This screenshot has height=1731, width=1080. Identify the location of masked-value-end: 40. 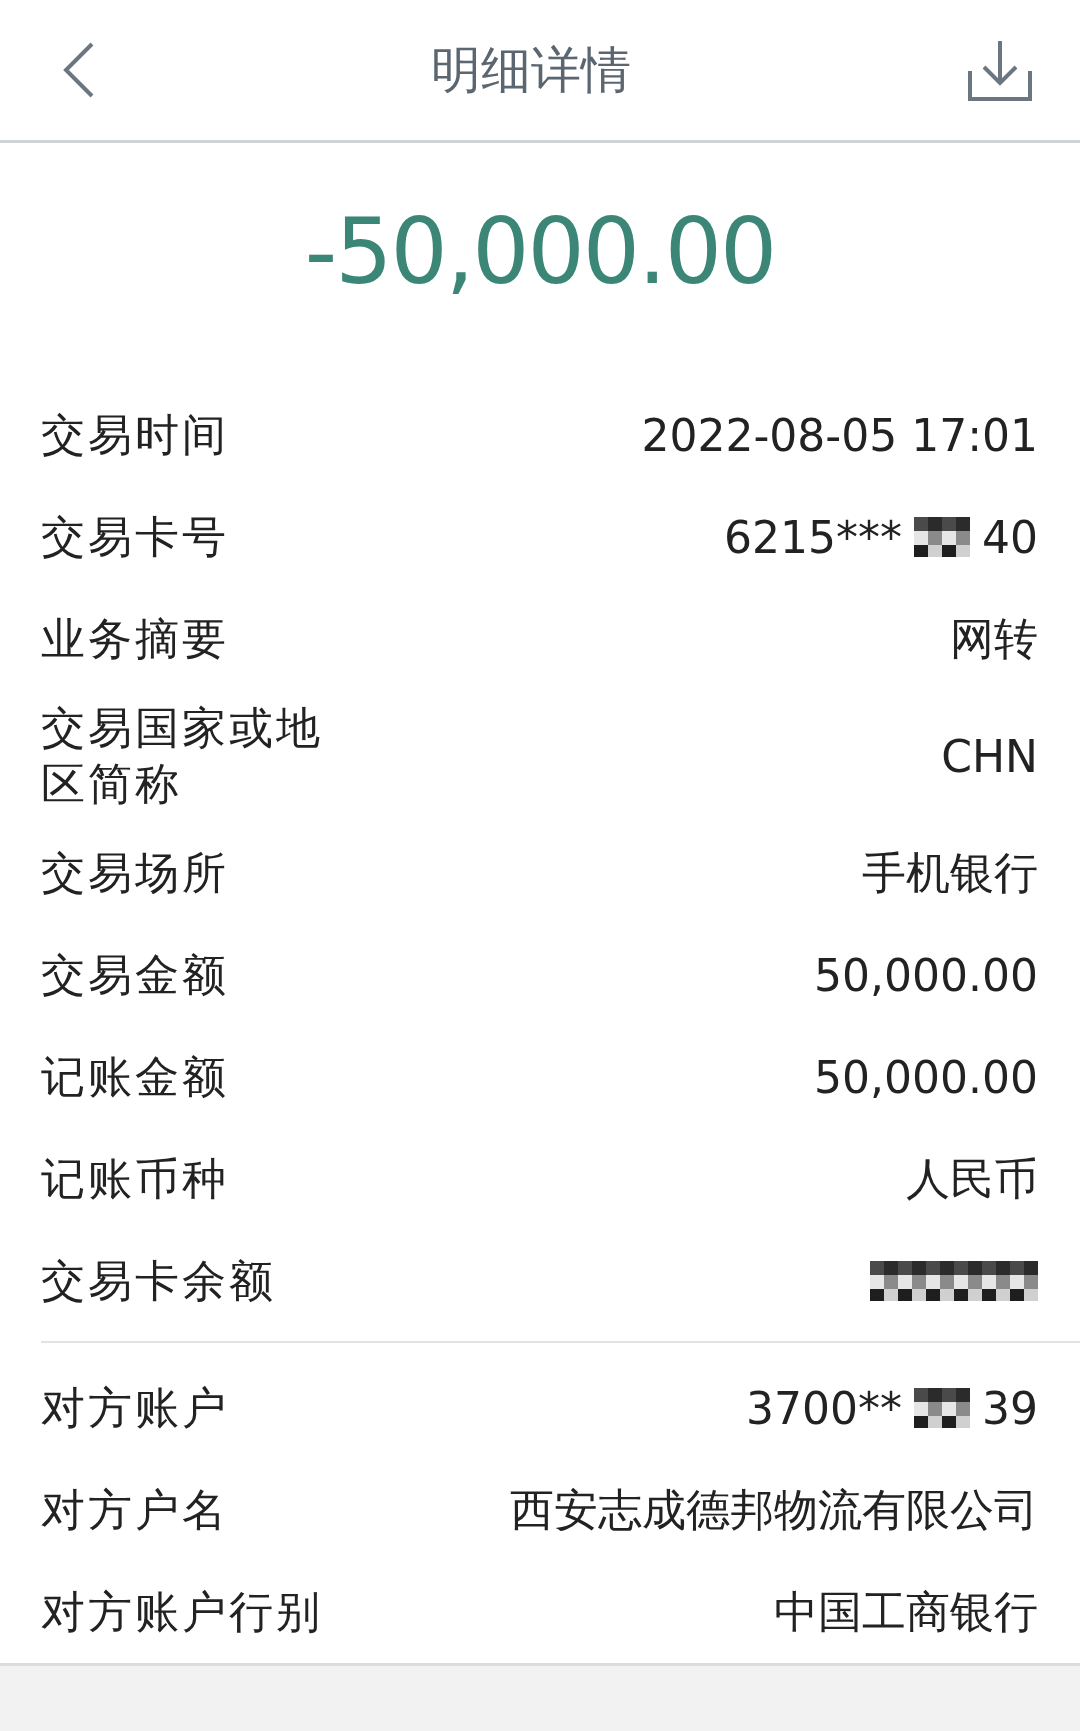
(1010, 537).